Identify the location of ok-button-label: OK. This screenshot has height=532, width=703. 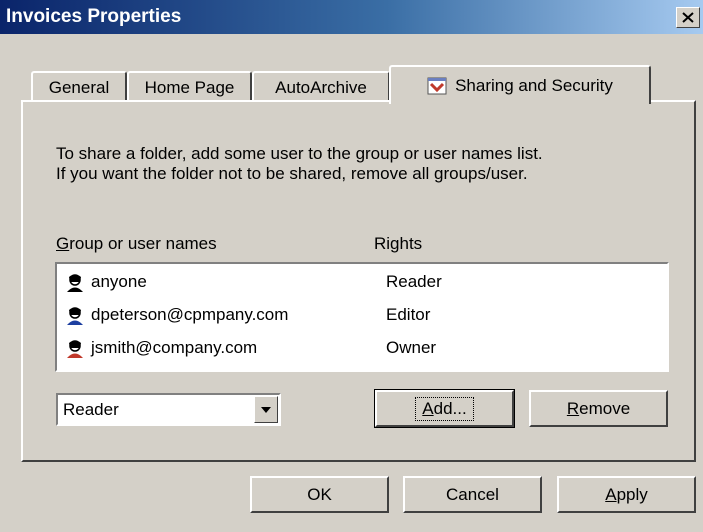
(319, 494).